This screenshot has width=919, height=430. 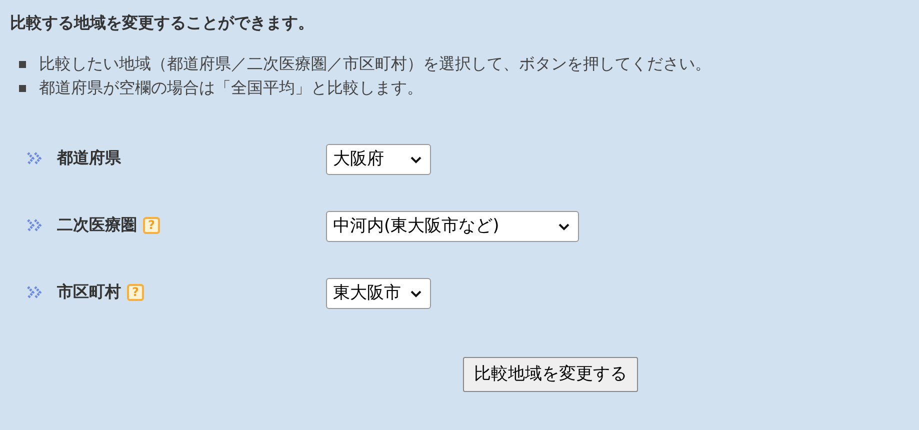 I want to click on field-label: 都道府県, so click(x=89, y=158).